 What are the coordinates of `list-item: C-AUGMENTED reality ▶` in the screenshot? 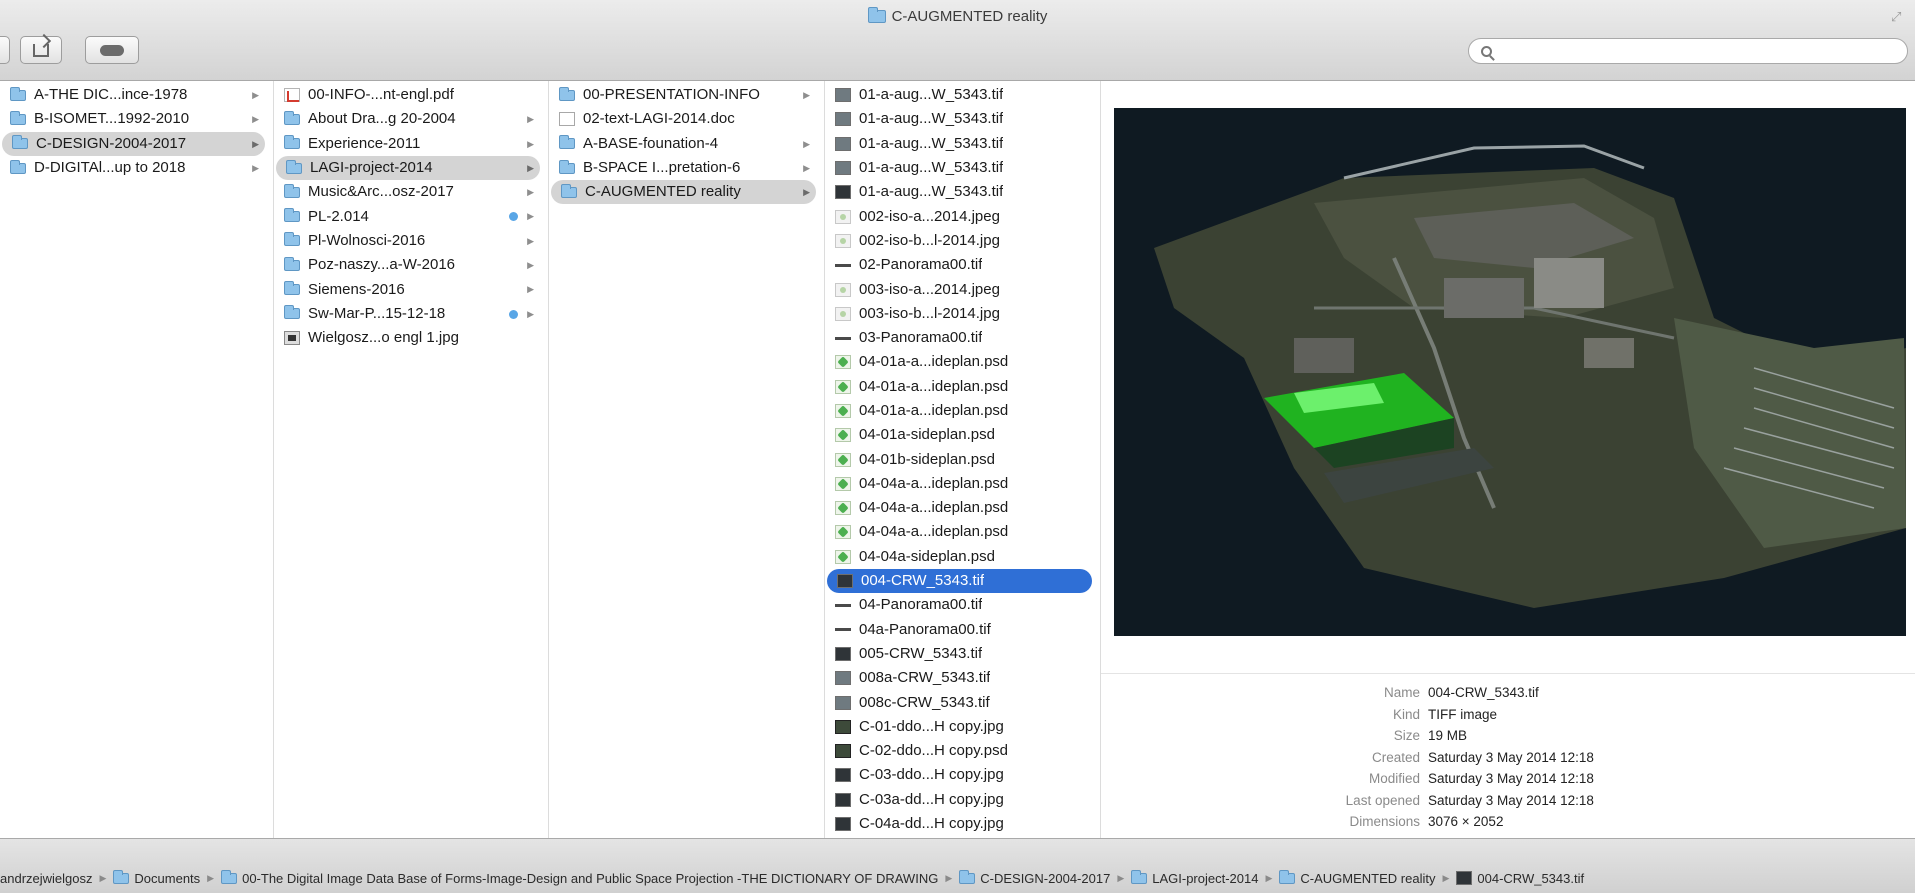 It's located at (683, 192).